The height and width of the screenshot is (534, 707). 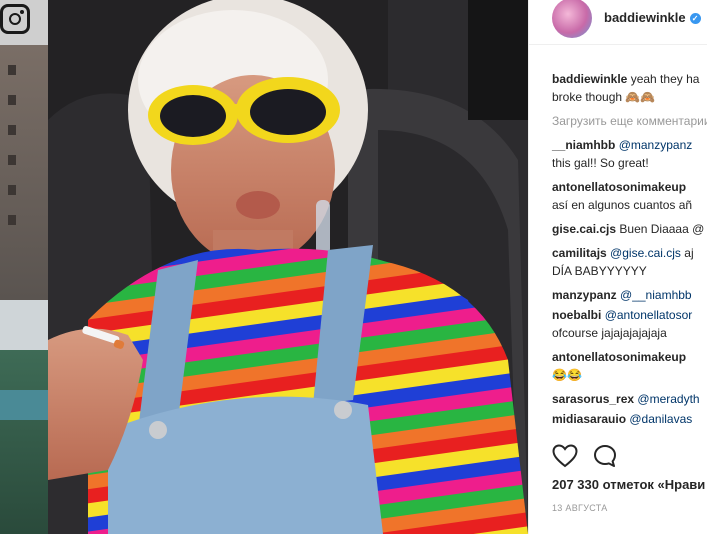 What do you see at coordinates (589, 419) in the screenshot?
I see `comment-username: midiasarauio` at bounding box center [589, 419].